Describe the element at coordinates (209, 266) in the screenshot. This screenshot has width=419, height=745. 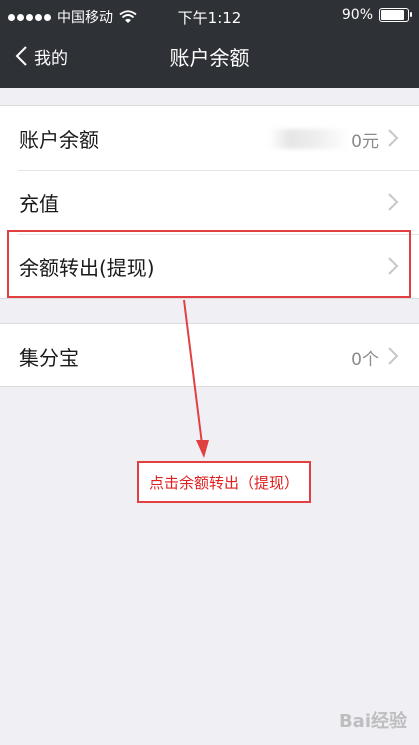
I see `row-withdraw: 余额转出(提现)` at that location.